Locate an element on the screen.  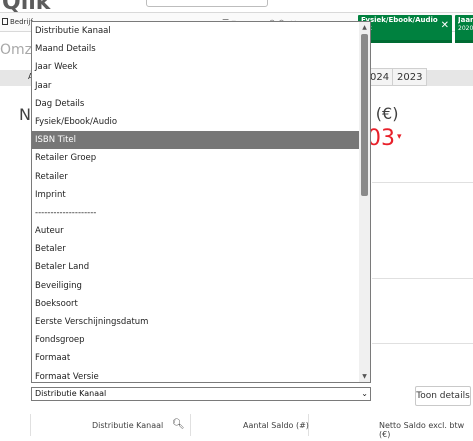
dropdown-option: Distributie Kanaal is located at coordinates (196, 31).